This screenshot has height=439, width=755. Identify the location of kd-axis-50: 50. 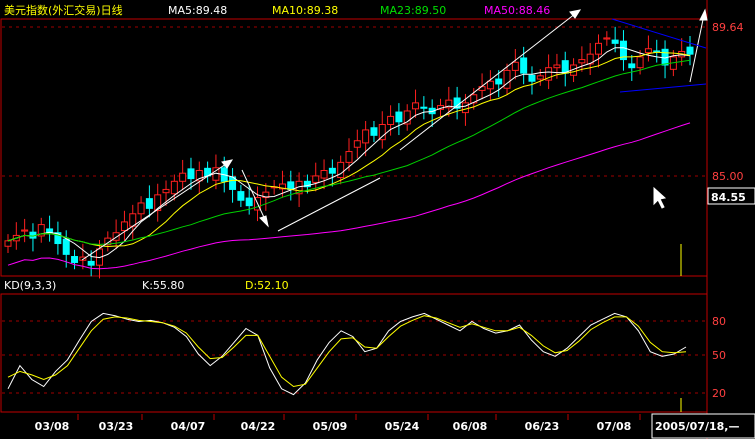
(719, 355).